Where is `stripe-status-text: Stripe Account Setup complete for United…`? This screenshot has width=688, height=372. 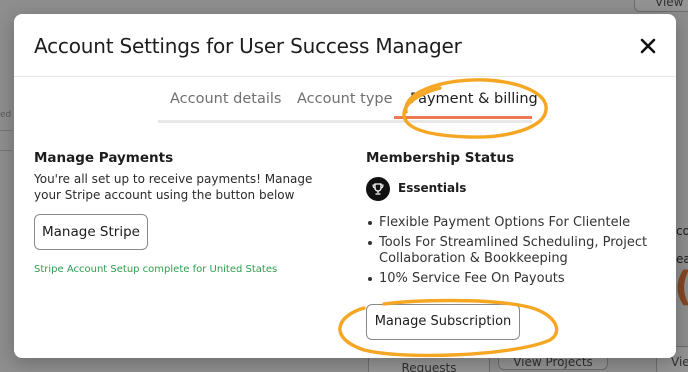 stripe-status-text: Stripe Account Setup complete for United… is located at coordinates (156, 269).